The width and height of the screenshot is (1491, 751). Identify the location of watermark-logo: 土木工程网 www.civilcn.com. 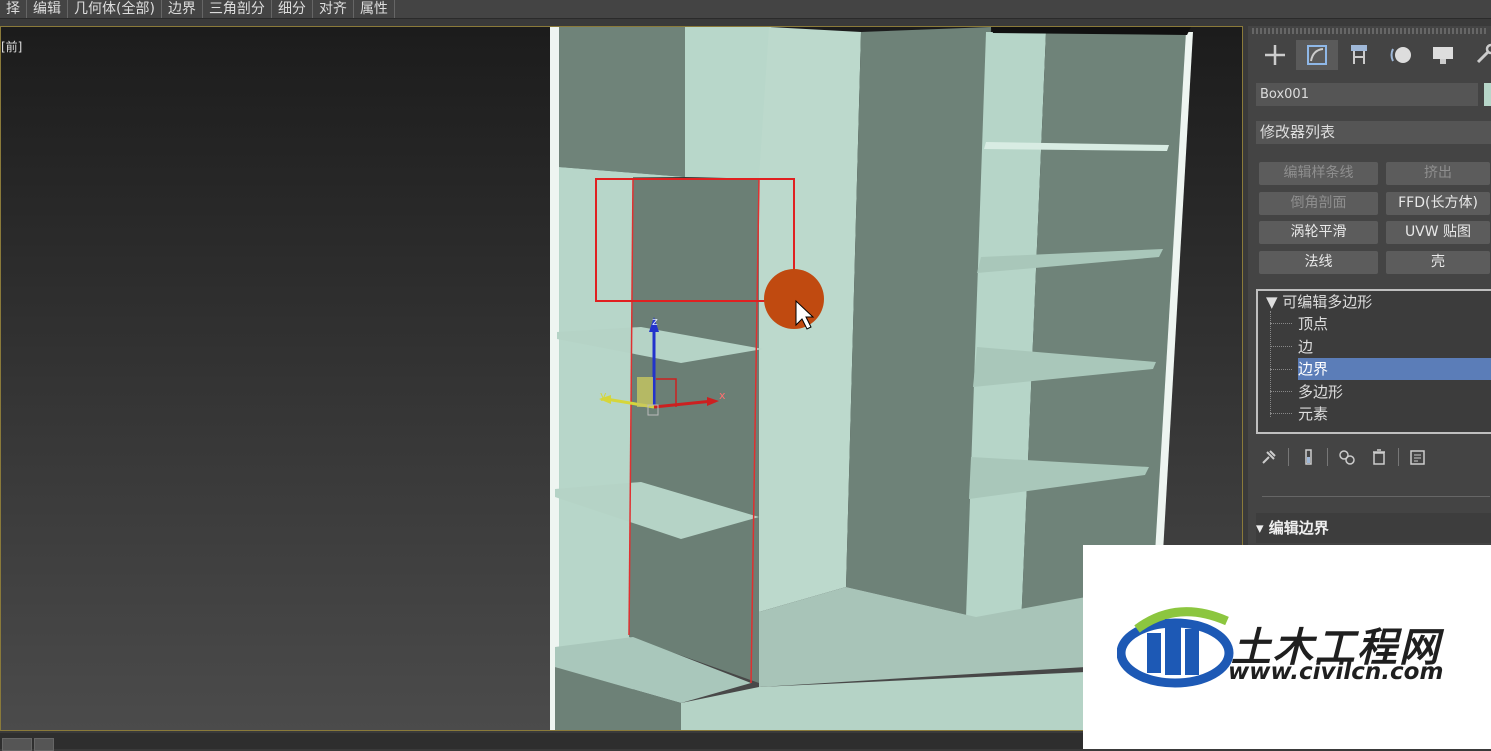
(1287, 647).